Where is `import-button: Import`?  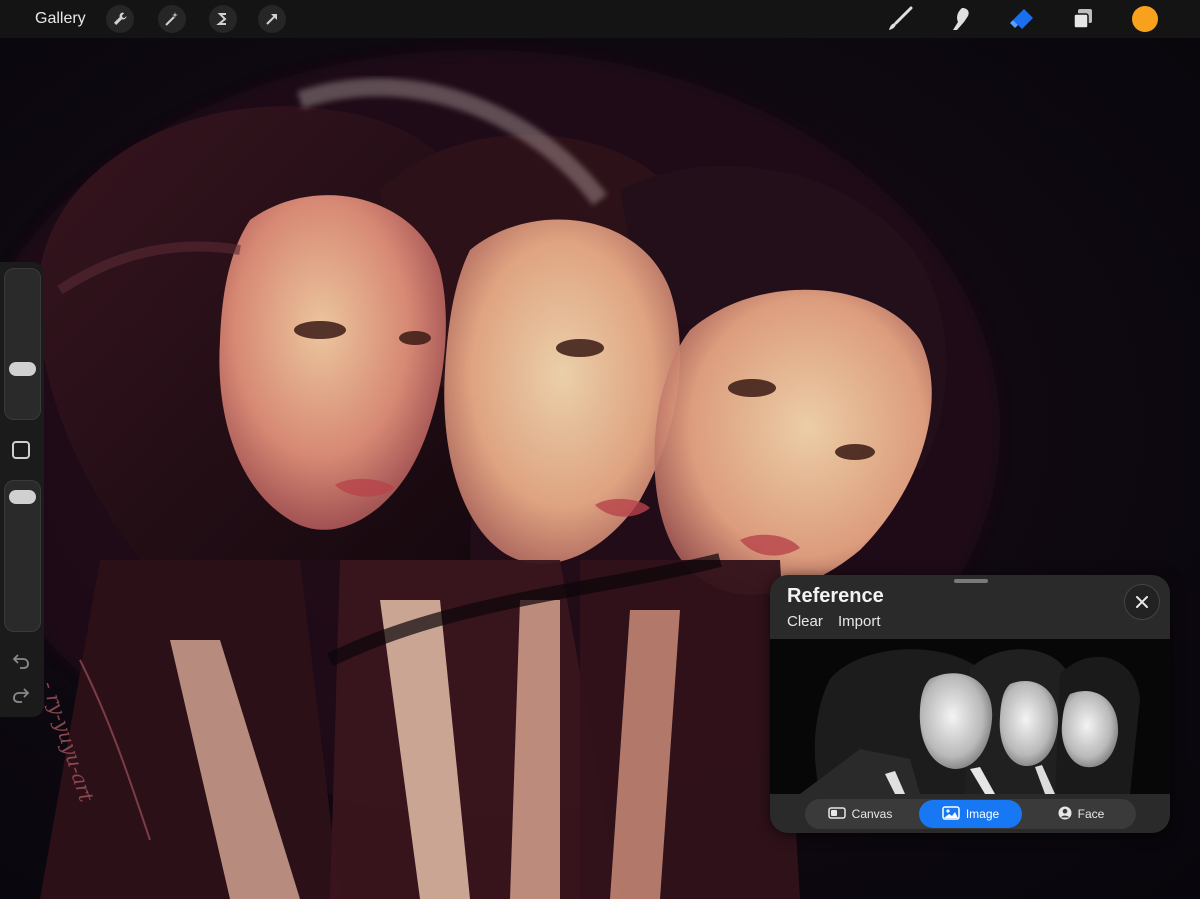
import-button: Import is located at coordinates (859, 621).